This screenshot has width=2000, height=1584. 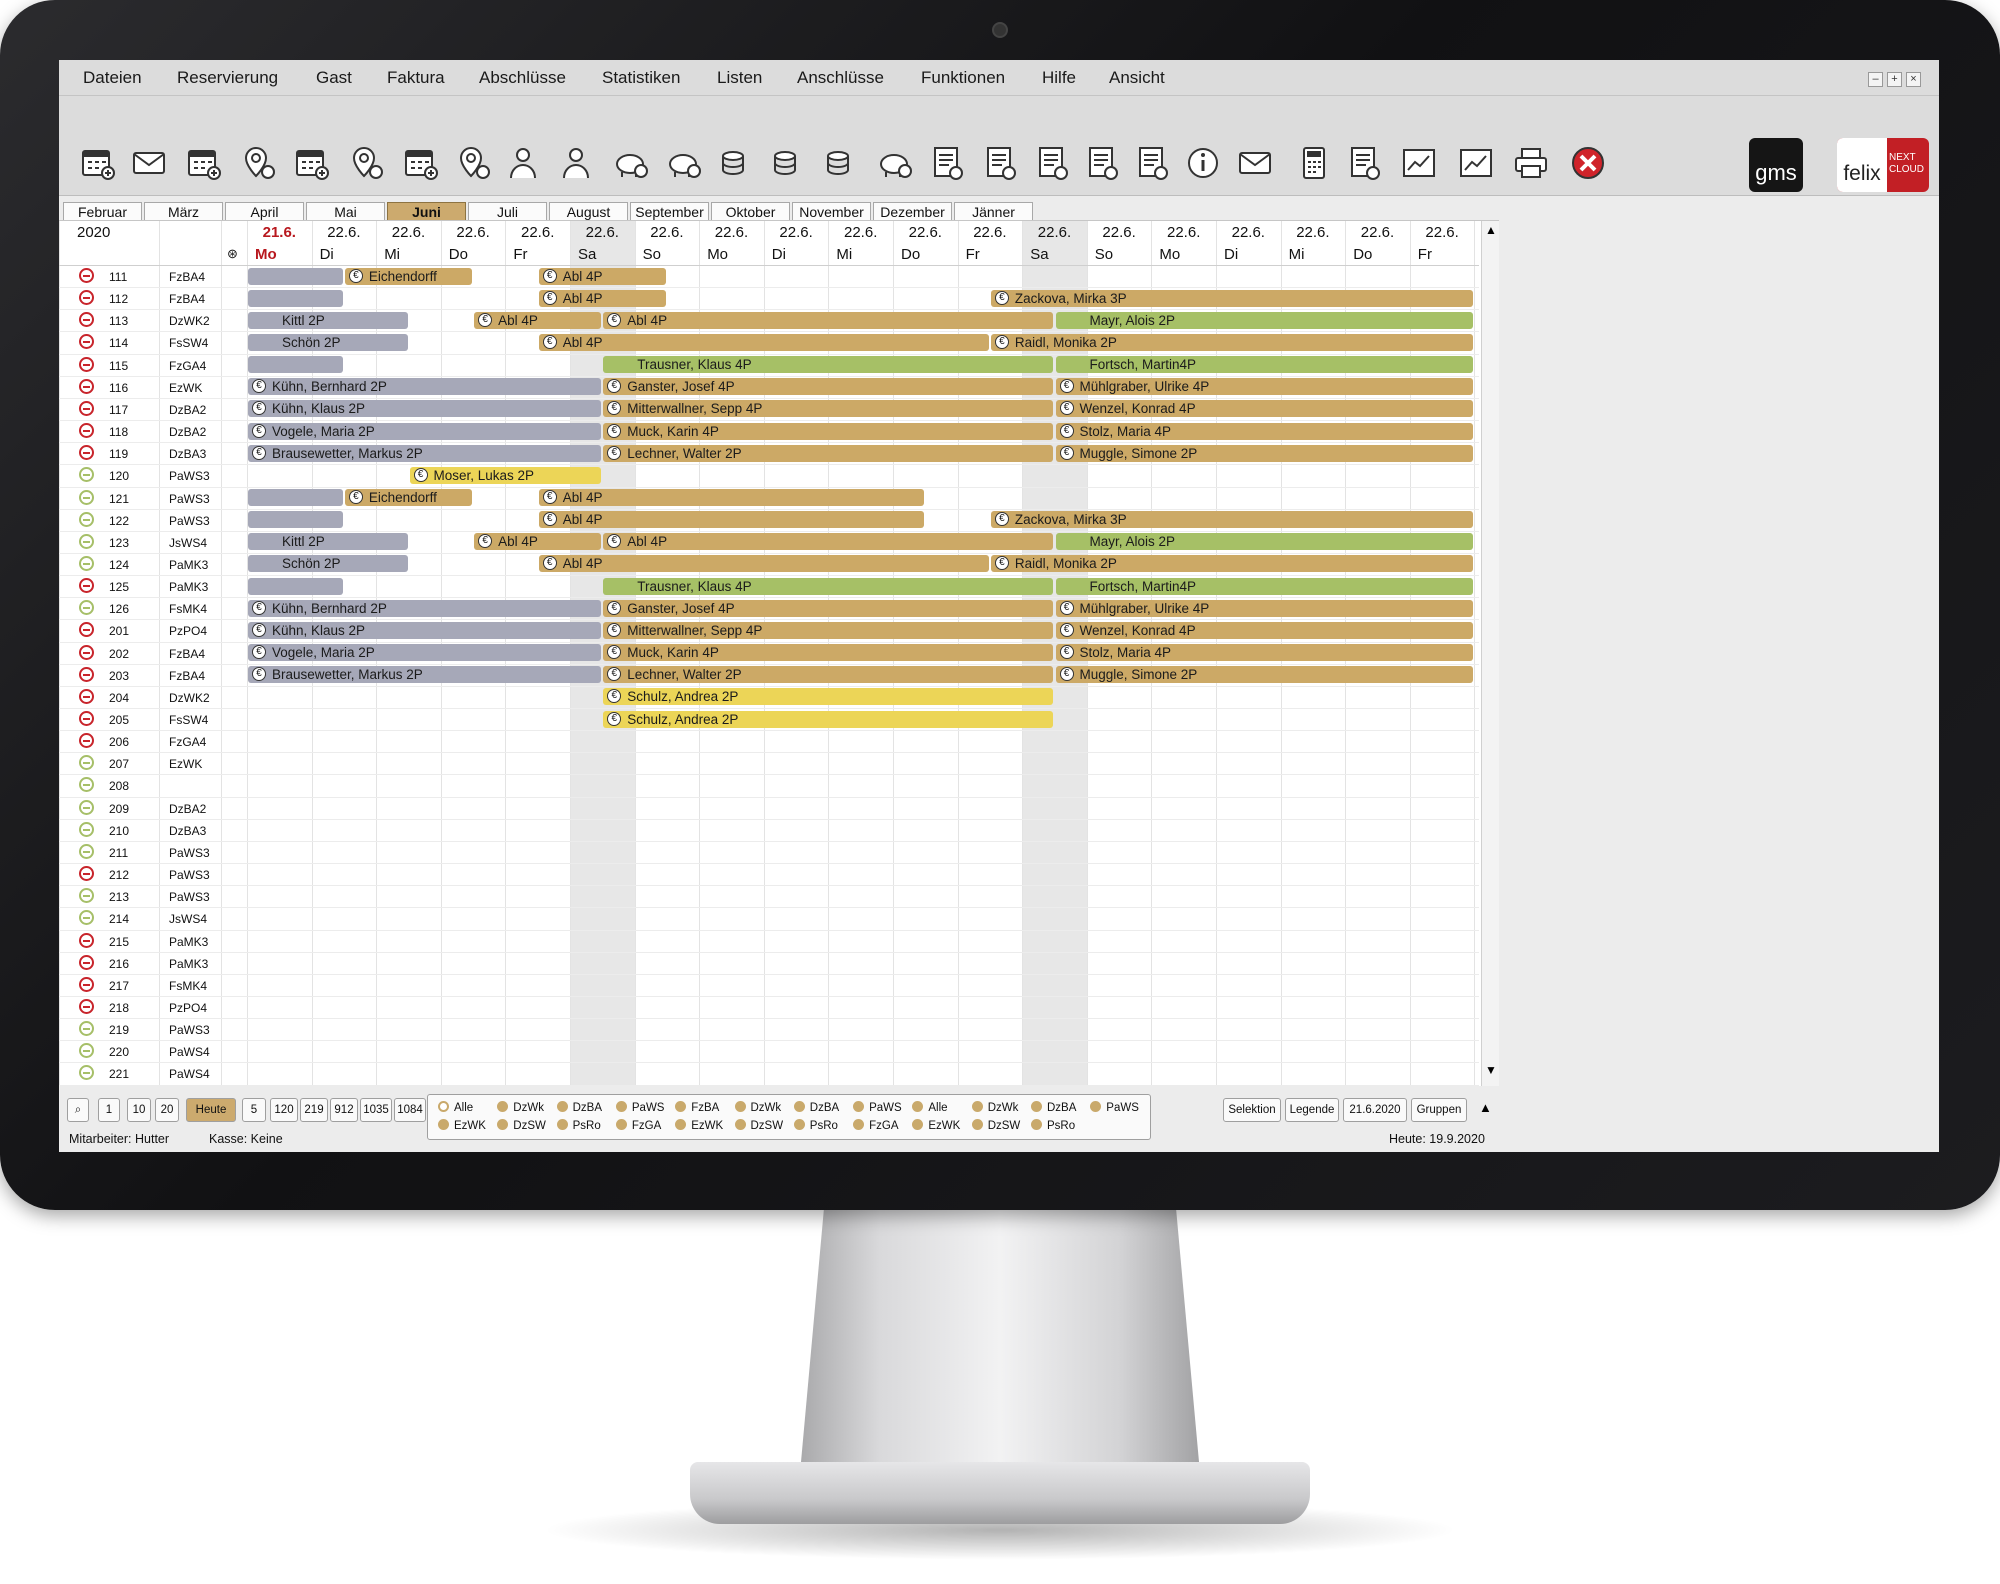 What do you see at coordinates (684, 163) in the screenshot?
I see `piggy-bank-remove-icon` at bounding box center [684, 163].